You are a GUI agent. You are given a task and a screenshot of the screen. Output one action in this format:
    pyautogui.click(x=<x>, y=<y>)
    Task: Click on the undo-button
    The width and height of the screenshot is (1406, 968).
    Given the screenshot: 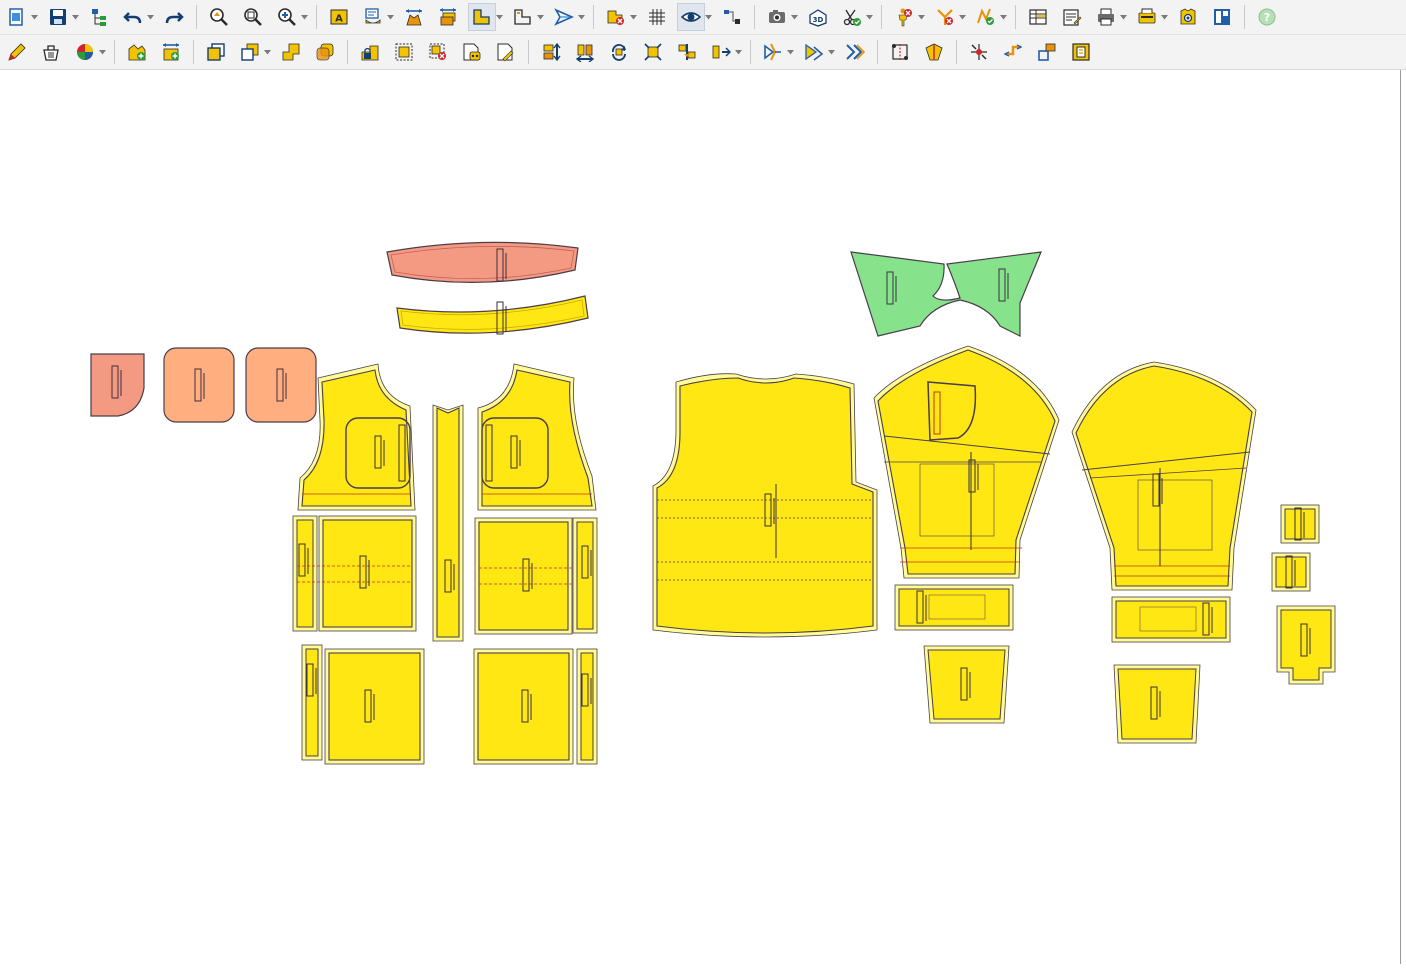 What is the action you would take?
    pyautogui.click(x=133, y=17)
    